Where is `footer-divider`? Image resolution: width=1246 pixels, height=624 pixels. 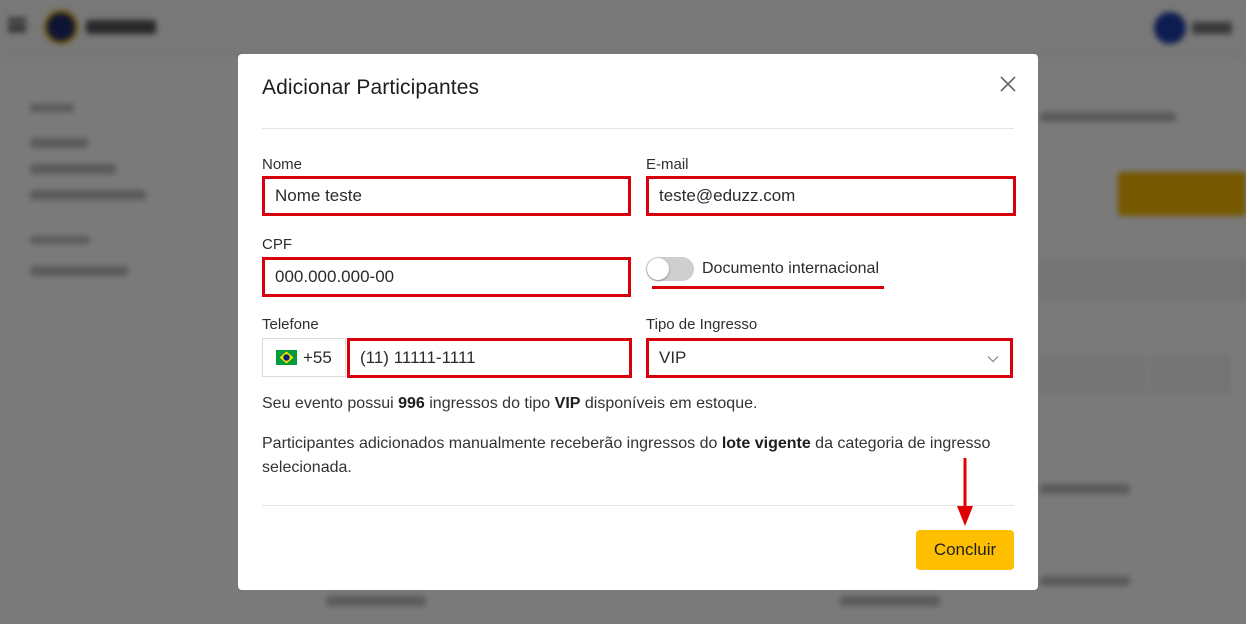 footer-divider is located at coordinates (638, 505).